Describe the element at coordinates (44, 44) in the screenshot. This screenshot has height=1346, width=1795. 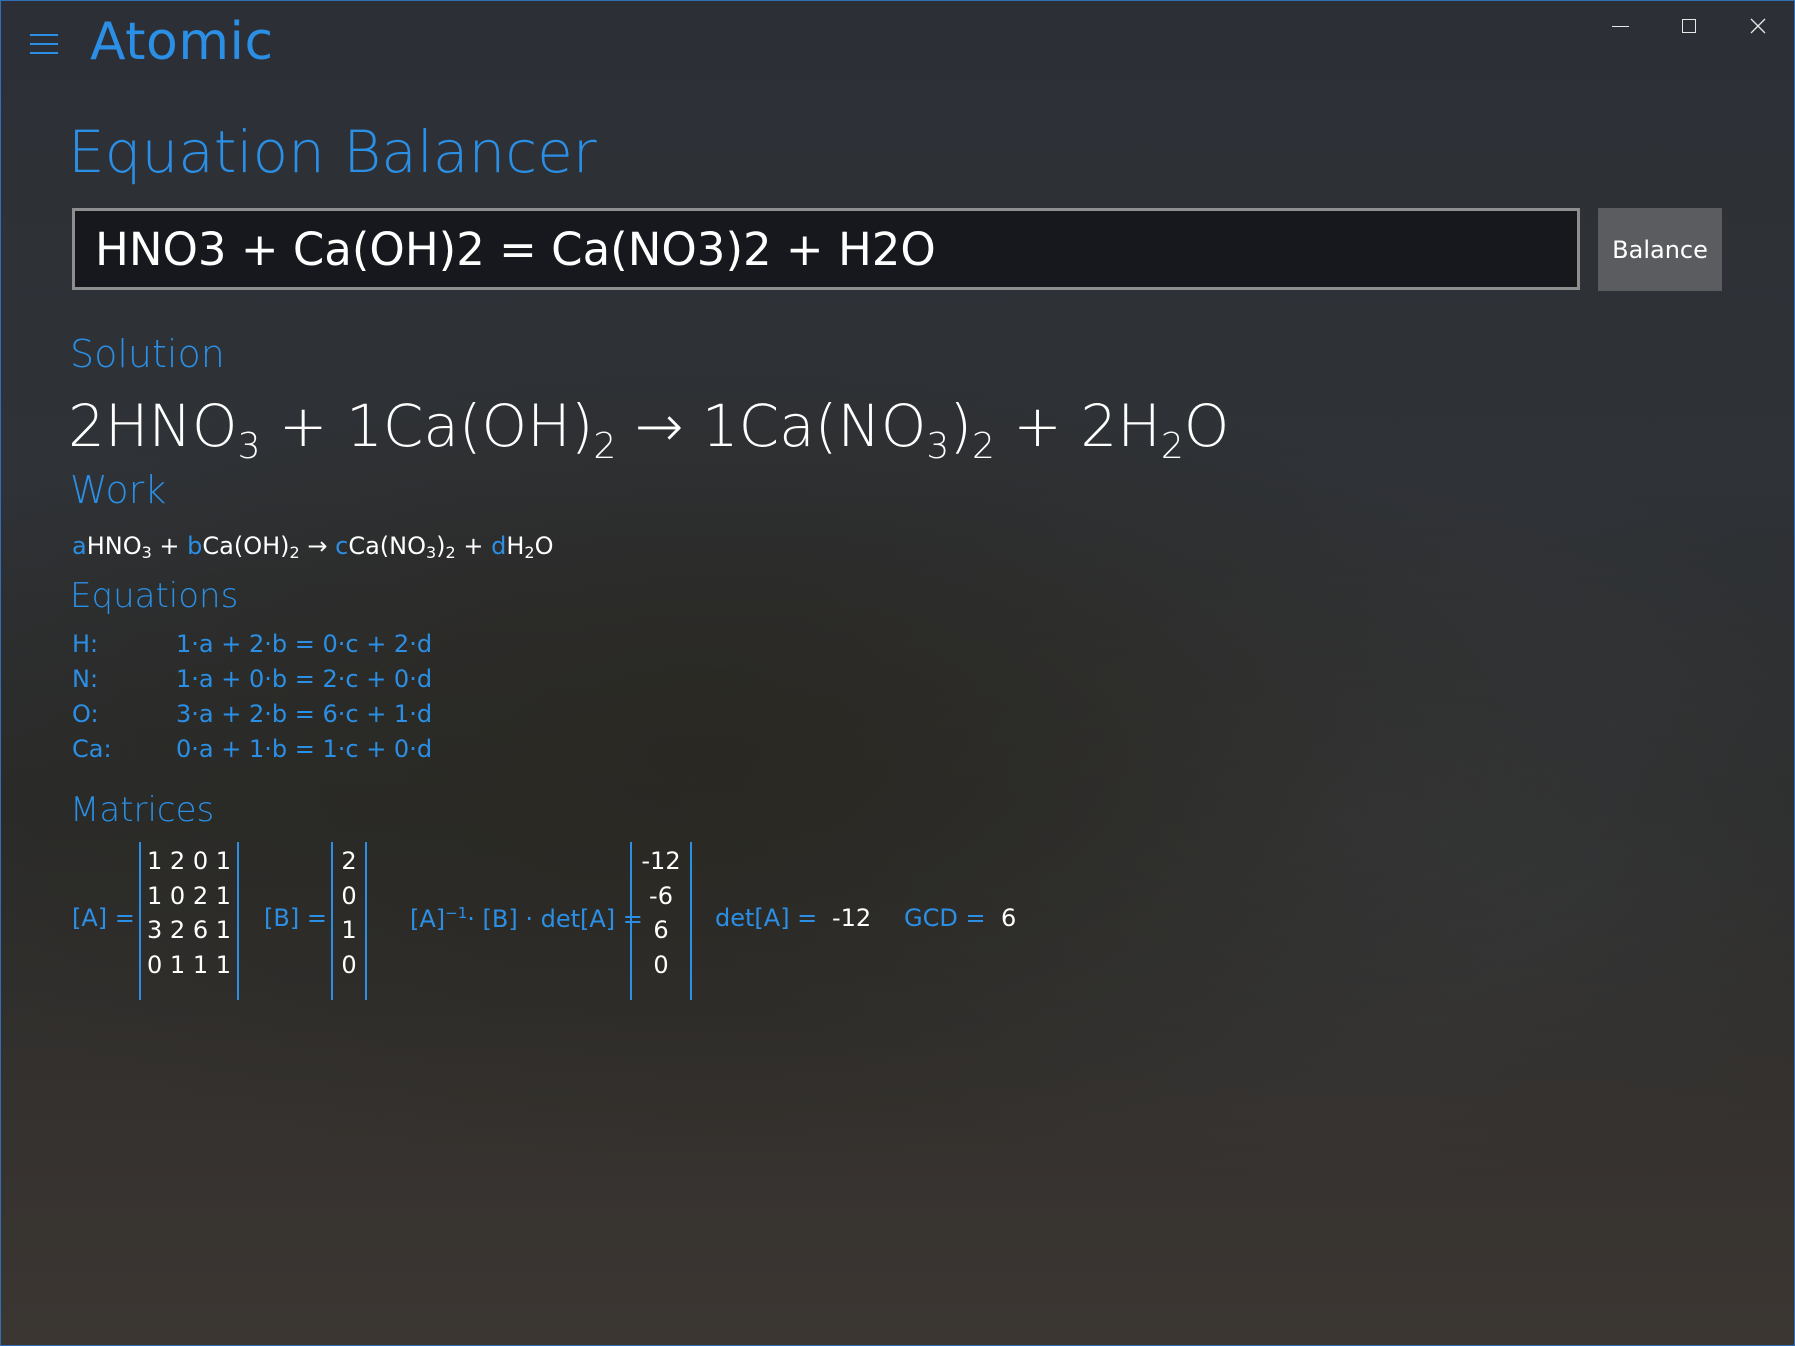
I see `hamburger-menu-icon` at that location.